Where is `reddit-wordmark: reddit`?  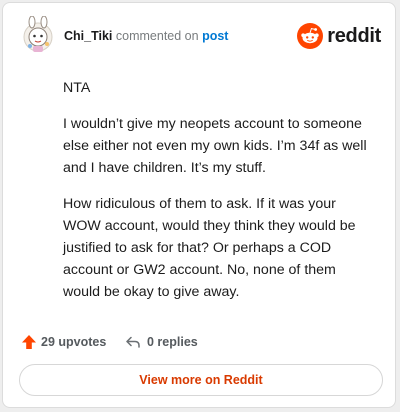 reddit-wordmark: reddit is located at coordinates (354, 36).